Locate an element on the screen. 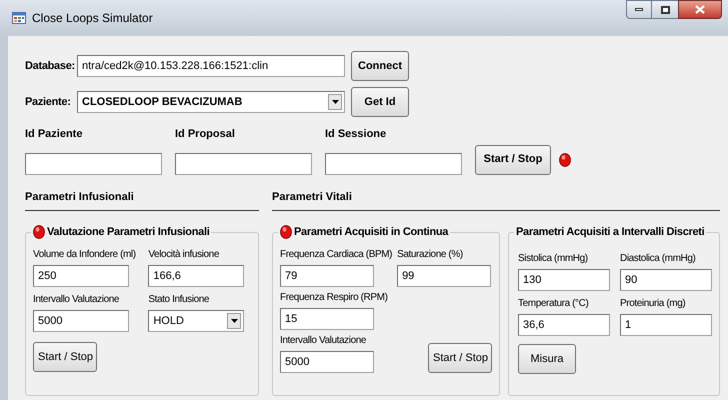  maximize-button is located at coordinates (665, 9).